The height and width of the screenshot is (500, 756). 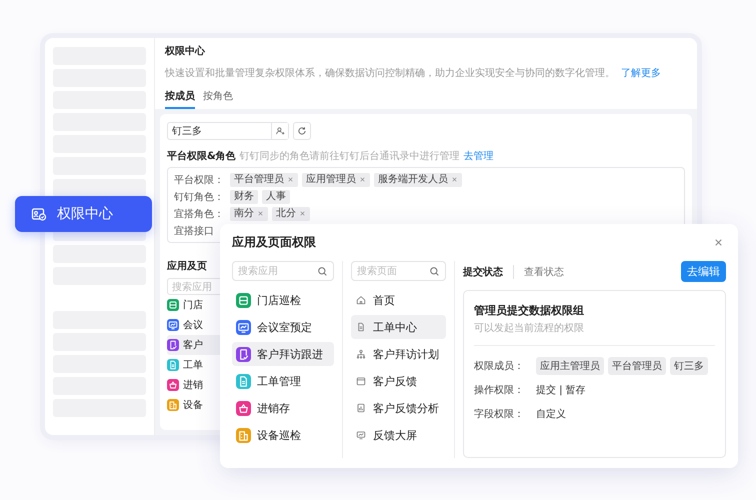 I want to click on role-tag: 应用管理员, so click(x=336, y=179).